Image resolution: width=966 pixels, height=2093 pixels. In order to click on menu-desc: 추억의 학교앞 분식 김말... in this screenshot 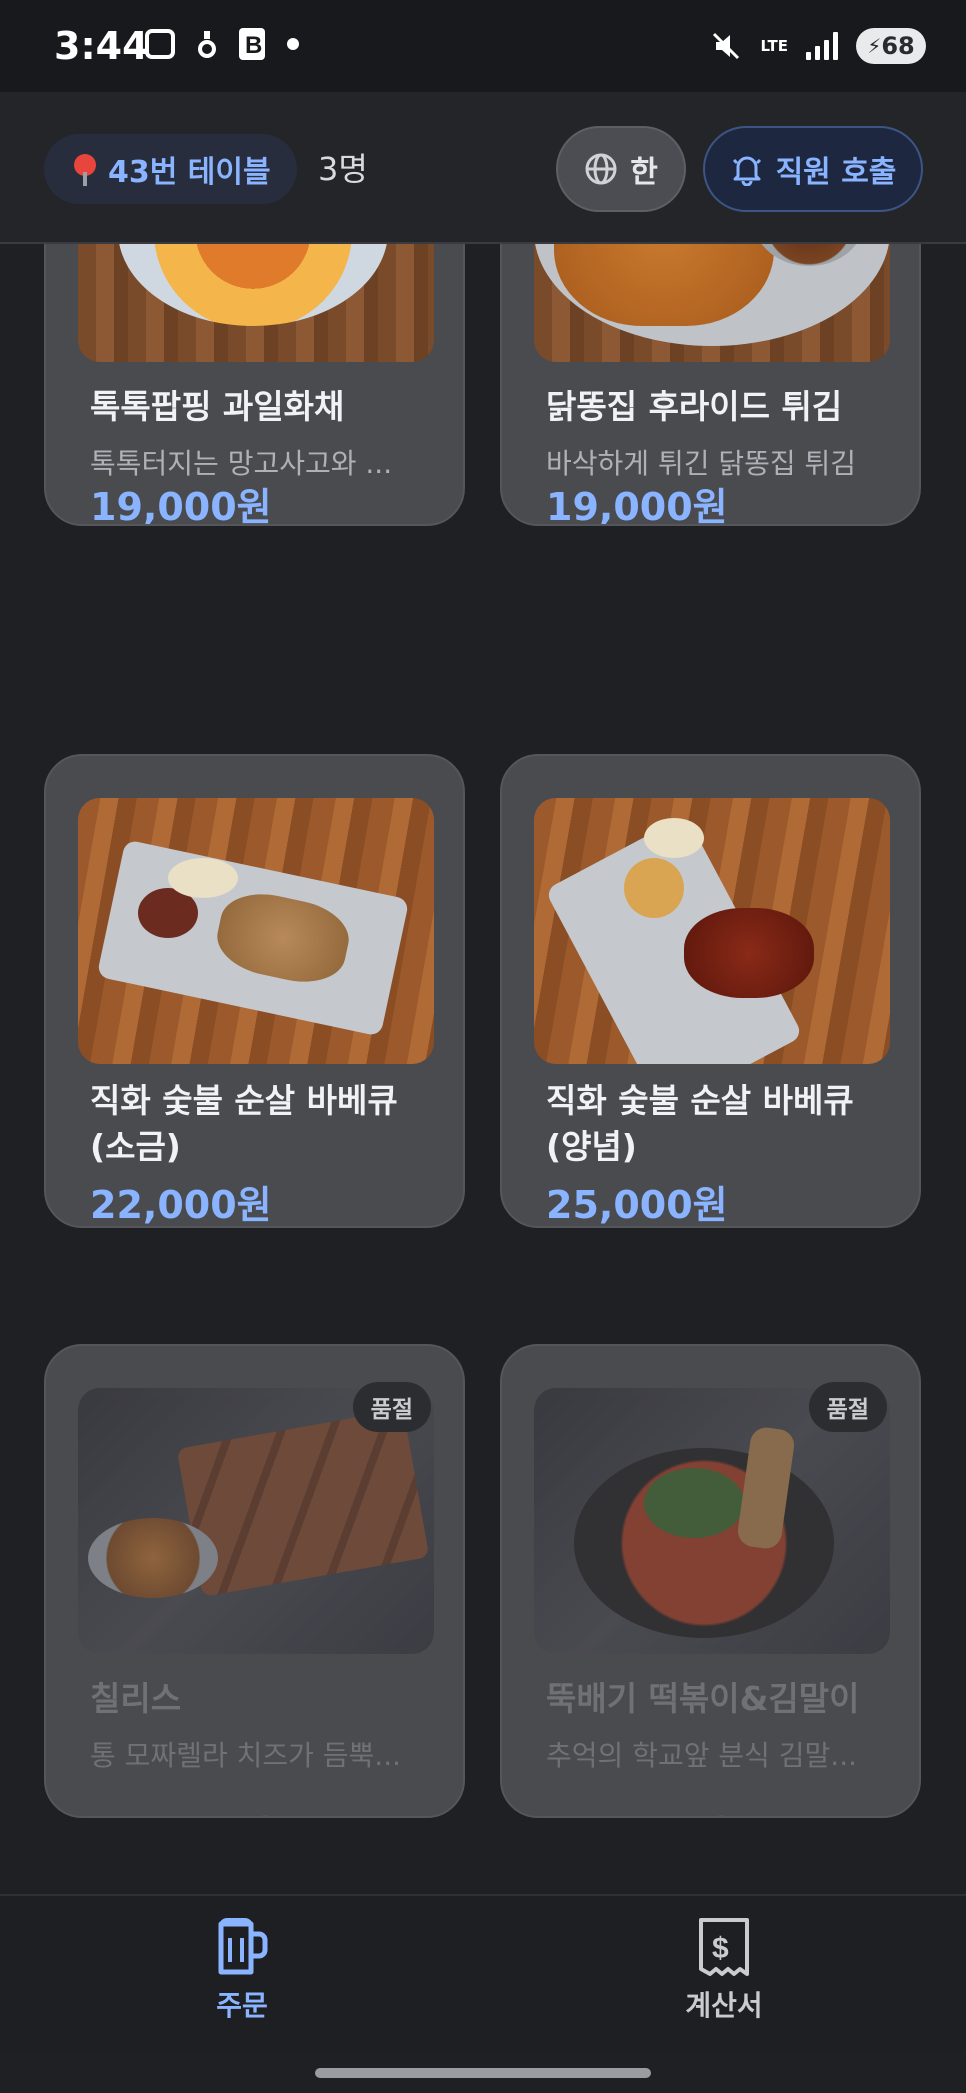, I will do `click(702, 1755)`.